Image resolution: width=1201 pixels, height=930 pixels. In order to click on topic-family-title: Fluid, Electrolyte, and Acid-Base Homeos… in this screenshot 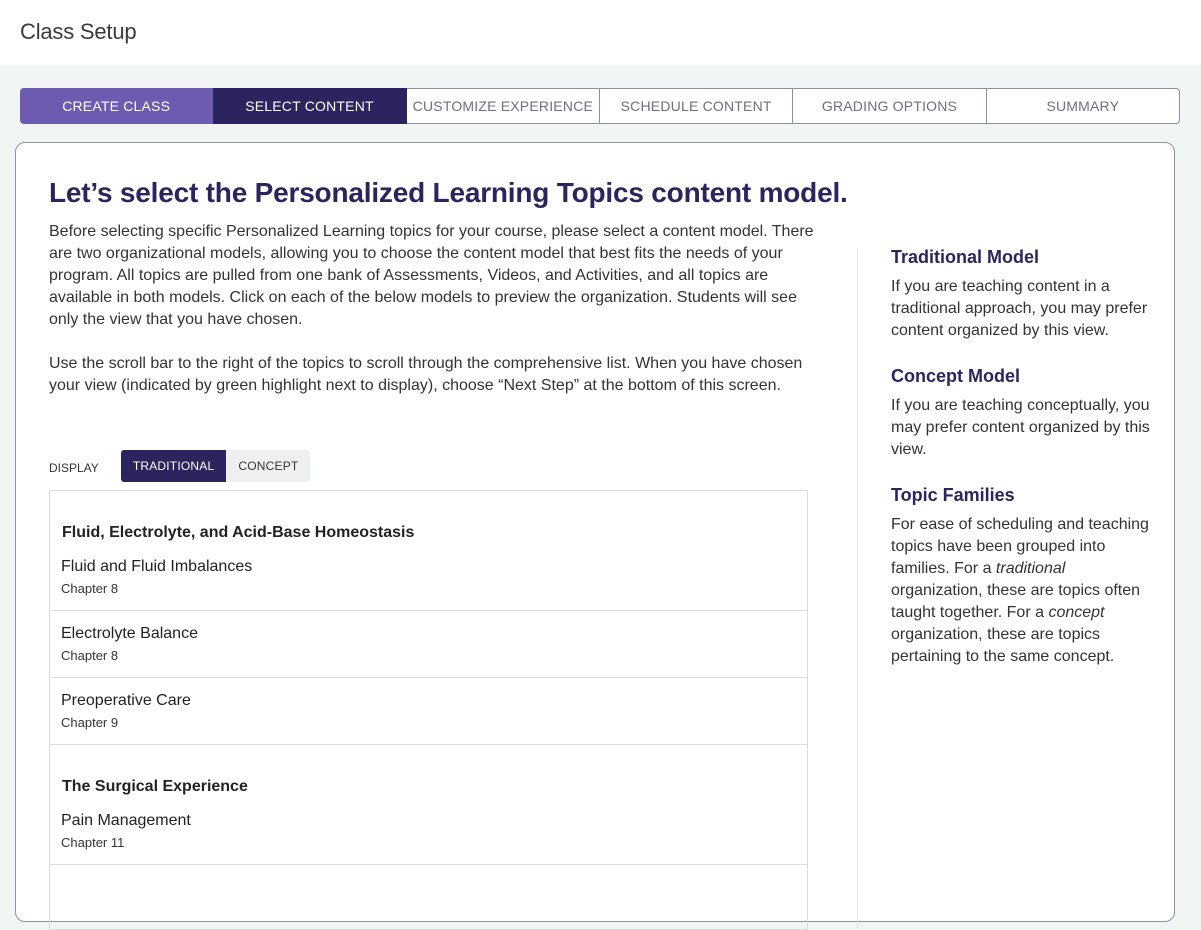, I will do `click(238, 532)`.